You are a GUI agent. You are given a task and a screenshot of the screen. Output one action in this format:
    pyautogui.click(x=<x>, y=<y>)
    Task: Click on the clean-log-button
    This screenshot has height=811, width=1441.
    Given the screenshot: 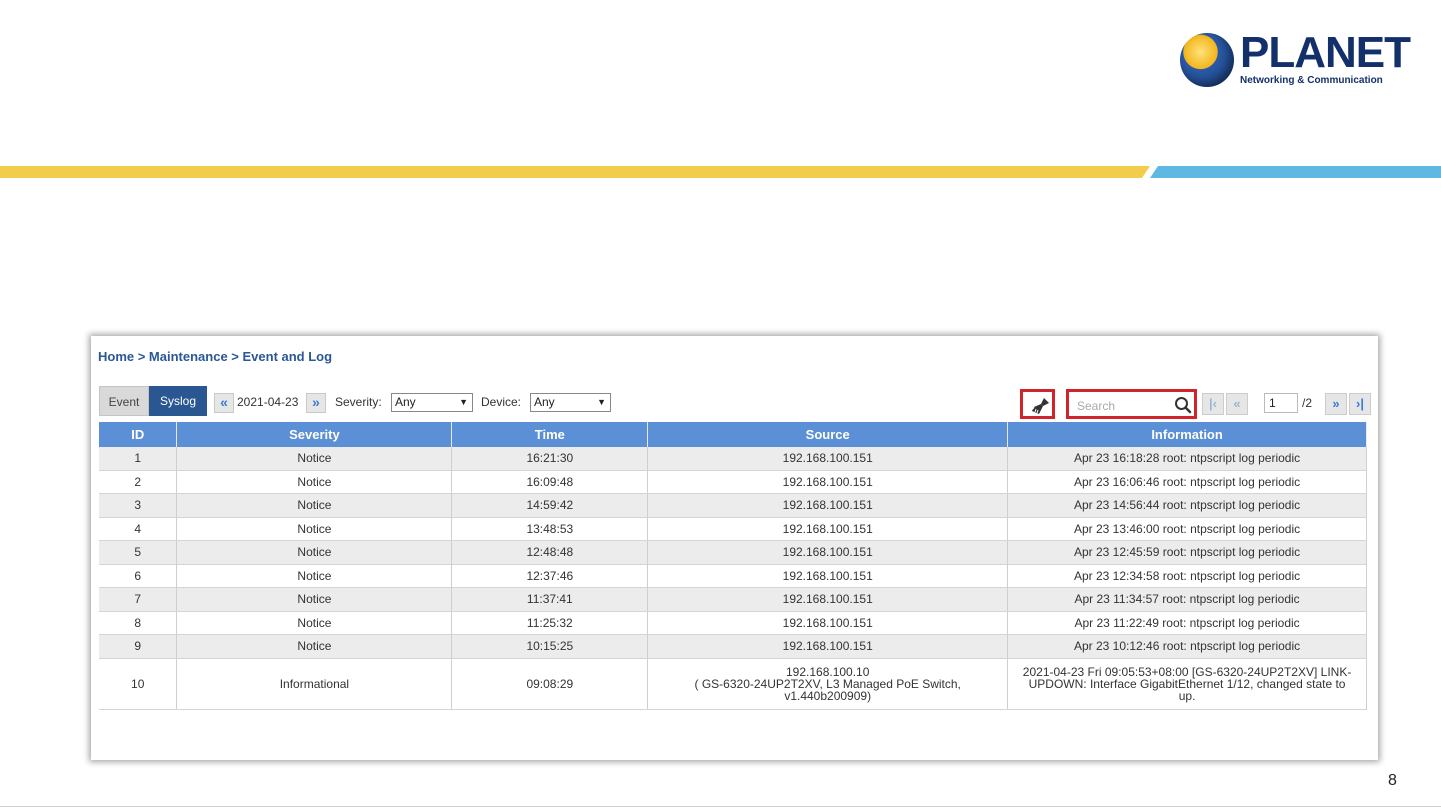 What is the action you would take?
    pyautogui.click(x=1037, y=404)
    